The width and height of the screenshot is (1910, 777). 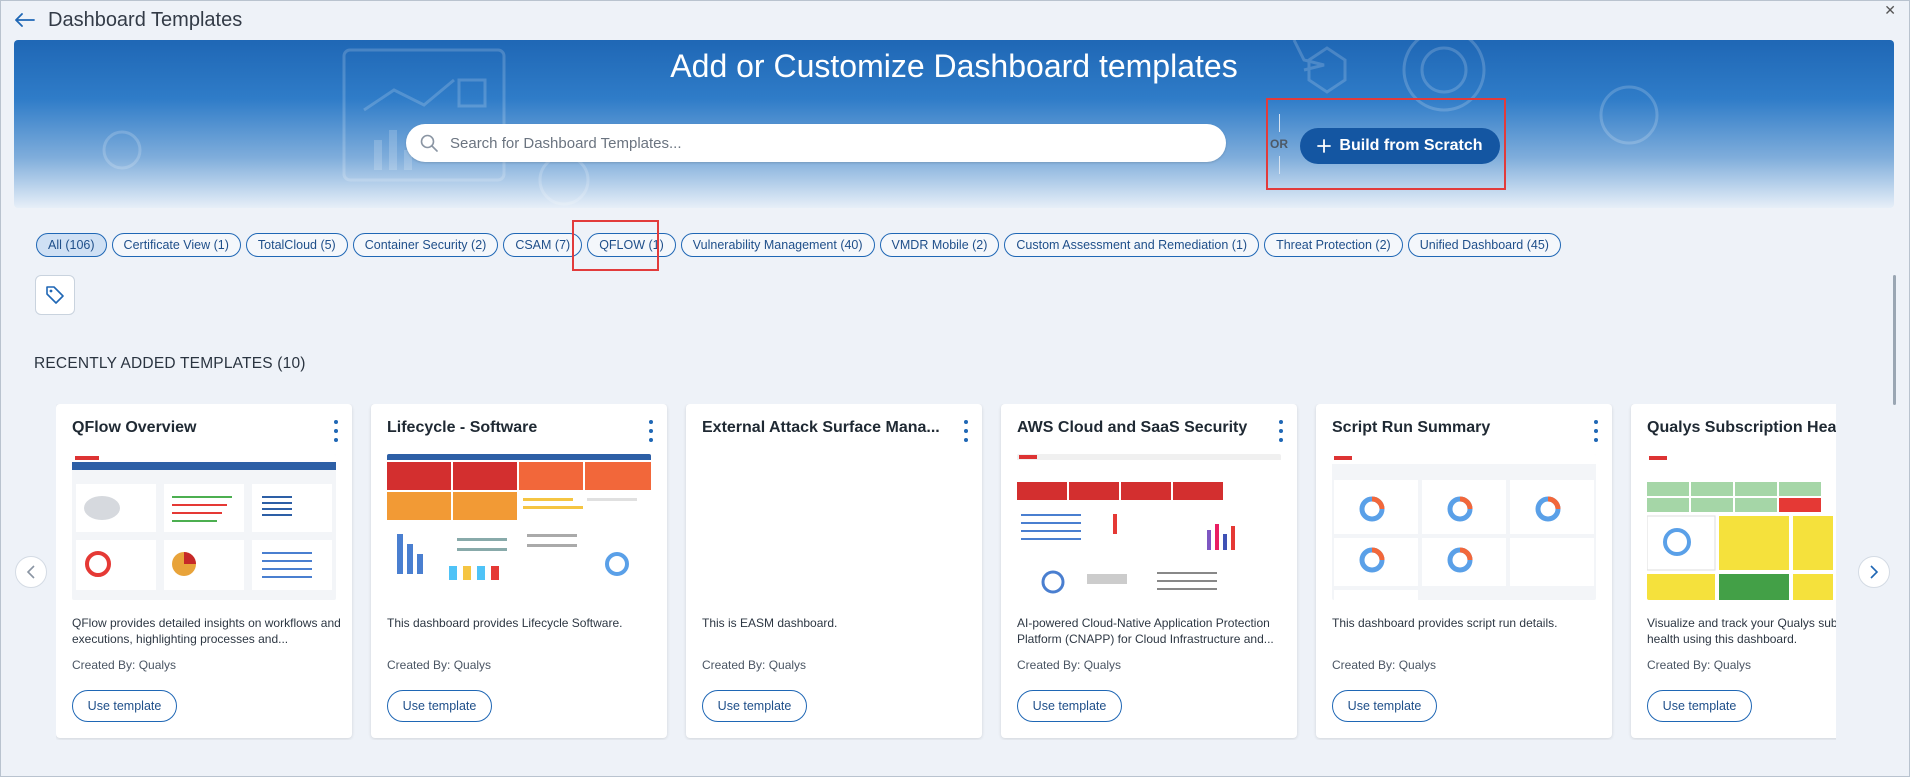 What do you see at coordinates (425, 245) in the screenshot?
I see `filter-chip-container-security: Container Security (2)` at bounding box center [425, 245].